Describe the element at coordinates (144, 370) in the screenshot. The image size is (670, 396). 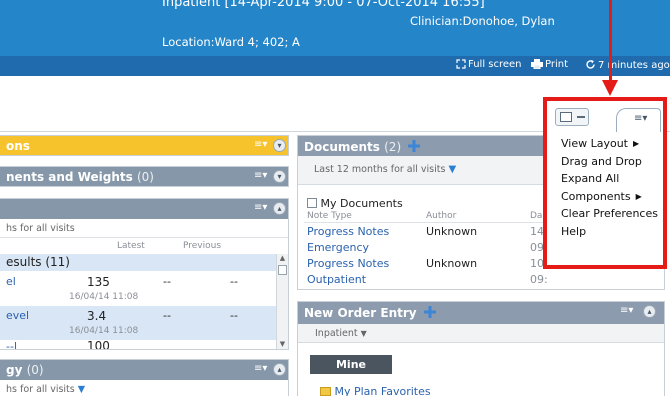
I see `left-panel-4-header: gy (0) ≡▾ ▴` at that location.